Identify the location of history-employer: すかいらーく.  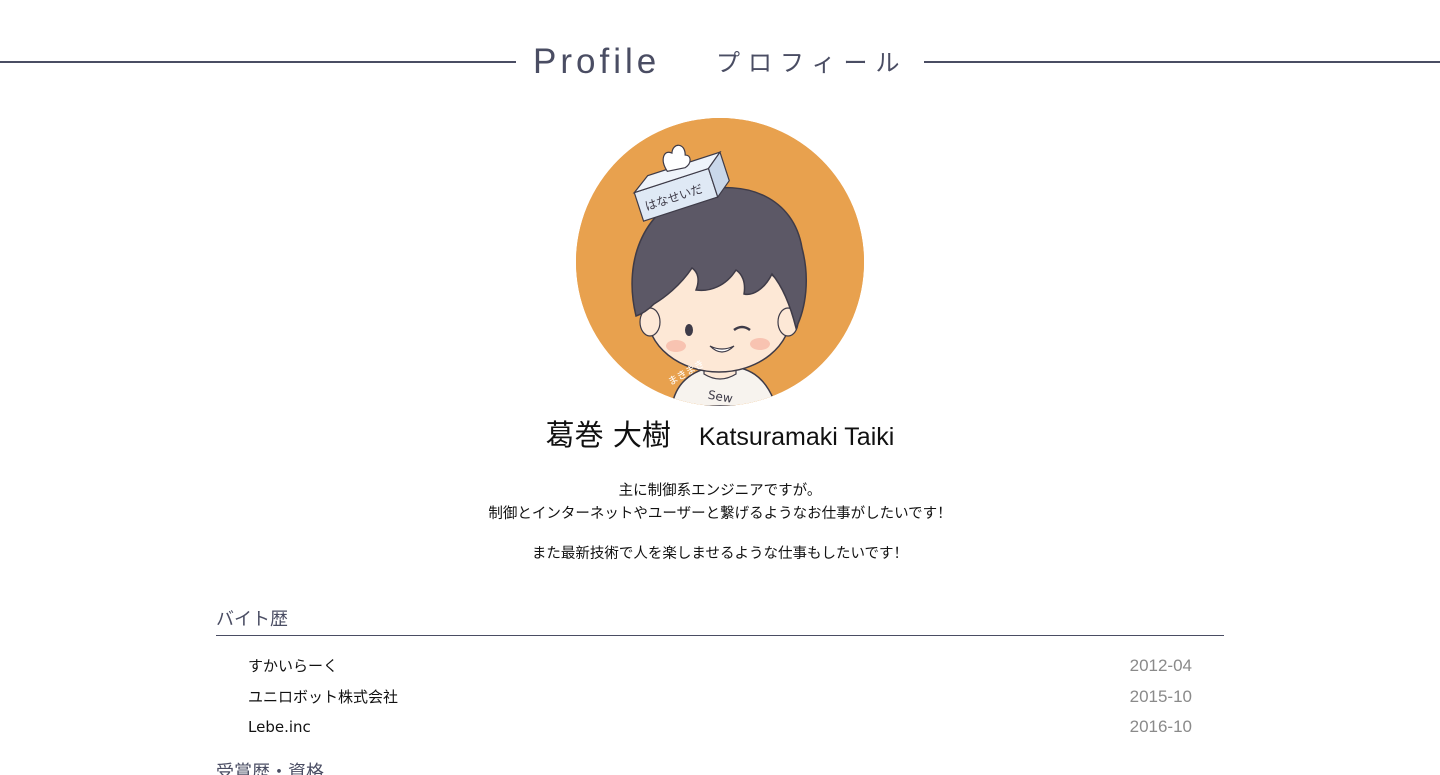
(293, 666).